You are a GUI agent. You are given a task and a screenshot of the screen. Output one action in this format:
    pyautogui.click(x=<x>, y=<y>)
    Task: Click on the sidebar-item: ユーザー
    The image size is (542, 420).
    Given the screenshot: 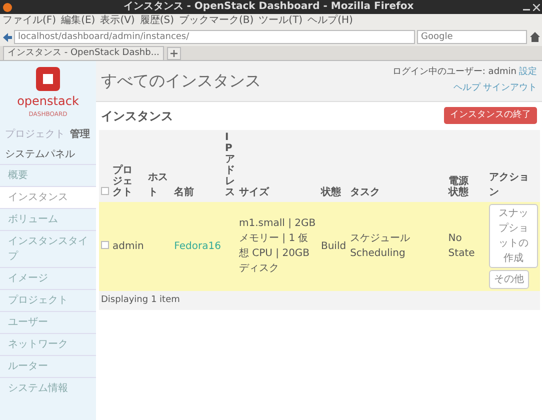 What is the action you would take?
    pyautogui.click(x=48, y=322)
    